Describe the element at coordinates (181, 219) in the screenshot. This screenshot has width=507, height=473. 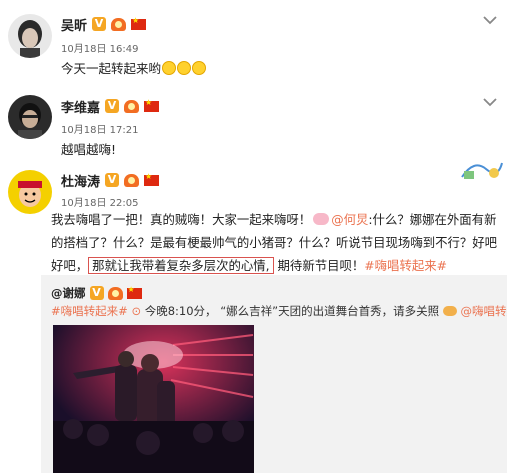
I see `post-text-segment: 我去嗨唱了一把！真的贼嗨！大家一起来嗨呀！` at that location.